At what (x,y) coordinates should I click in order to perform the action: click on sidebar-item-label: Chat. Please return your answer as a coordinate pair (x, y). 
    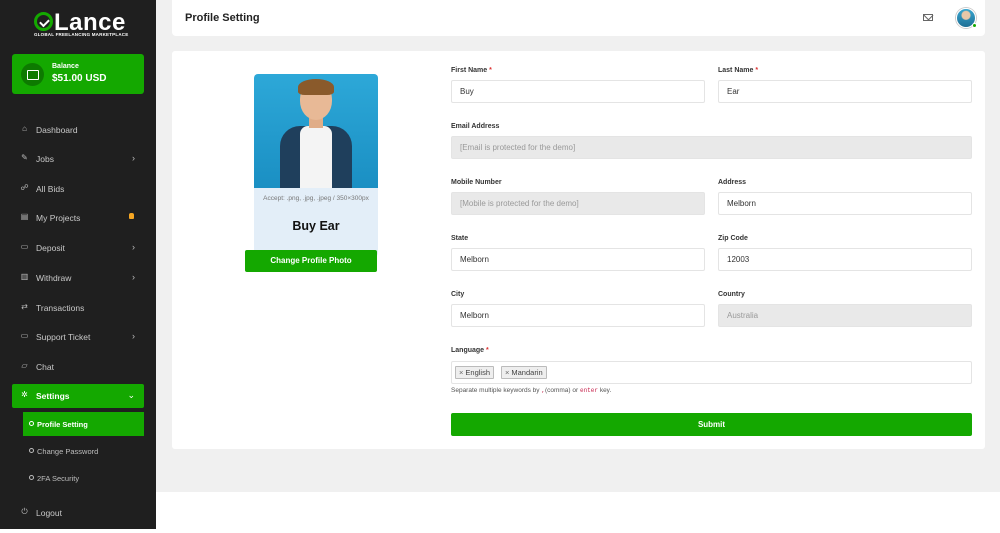
    Looking at the image, I should click on (45, 367).